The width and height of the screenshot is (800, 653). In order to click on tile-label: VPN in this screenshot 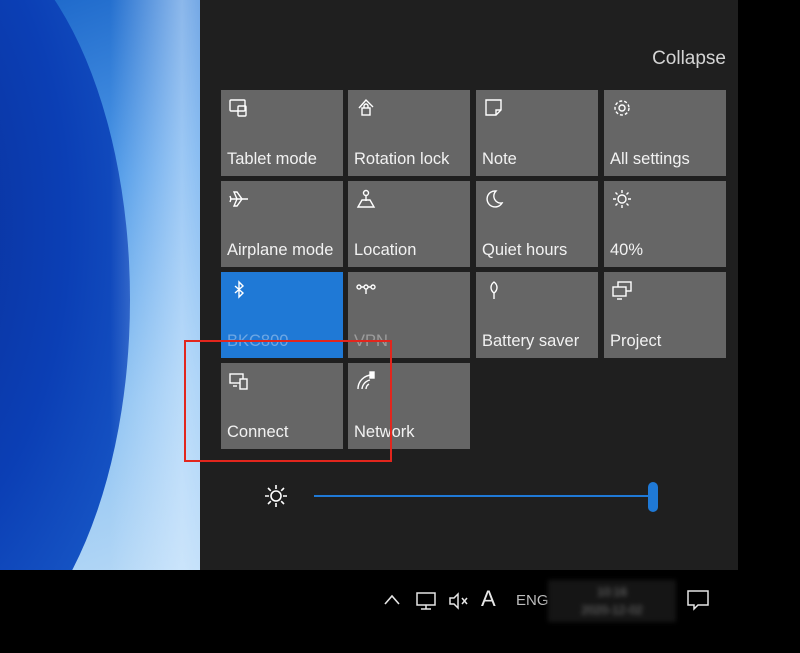, I will do `click(371, 341)`.